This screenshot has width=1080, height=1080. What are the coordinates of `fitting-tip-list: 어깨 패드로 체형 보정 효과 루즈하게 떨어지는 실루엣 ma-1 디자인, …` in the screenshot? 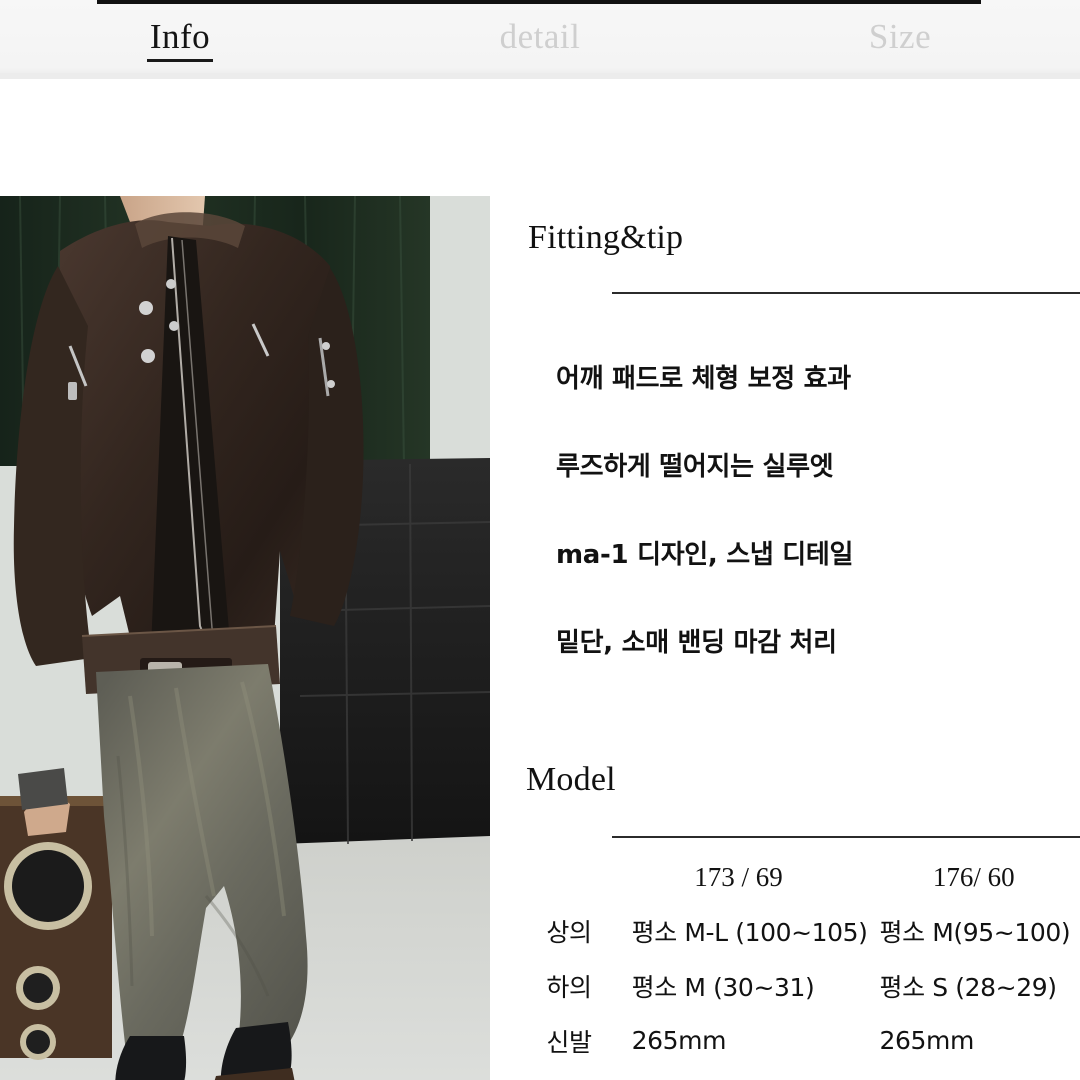 It's located at (816, 511).